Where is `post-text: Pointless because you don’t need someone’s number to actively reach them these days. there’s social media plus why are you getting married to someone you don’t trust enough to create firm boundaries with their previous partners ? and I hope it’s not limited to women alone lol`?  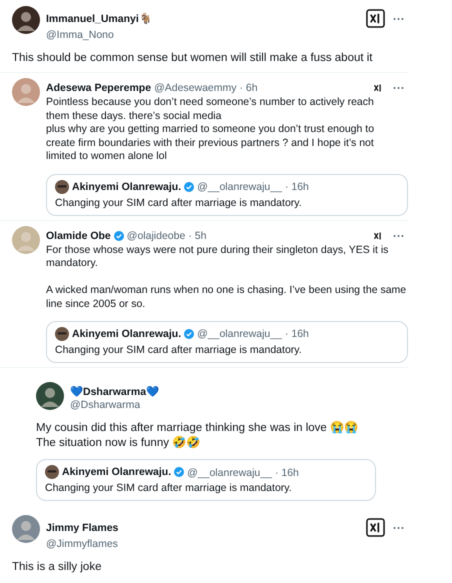 post-text: Pointless because you don’t need someone’s number to actively reach them these days. there’s social media plus why are you getting married to someone you don’t trust enough to create firm boundaries with their previous partners ? and I hope it’s not limited to women alone lol is located at coordinates (211, 130).